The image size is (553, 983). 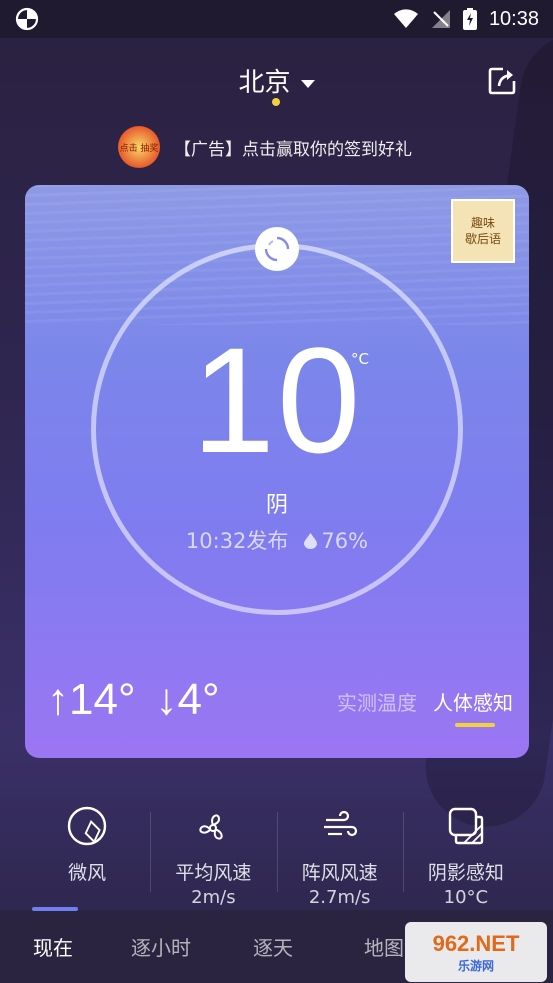 What do you see at coordinates (465, 855) in the screenshot?
I see `metric-shade-feel: 阴影感知 10°C` at bounding box center [465, 855].